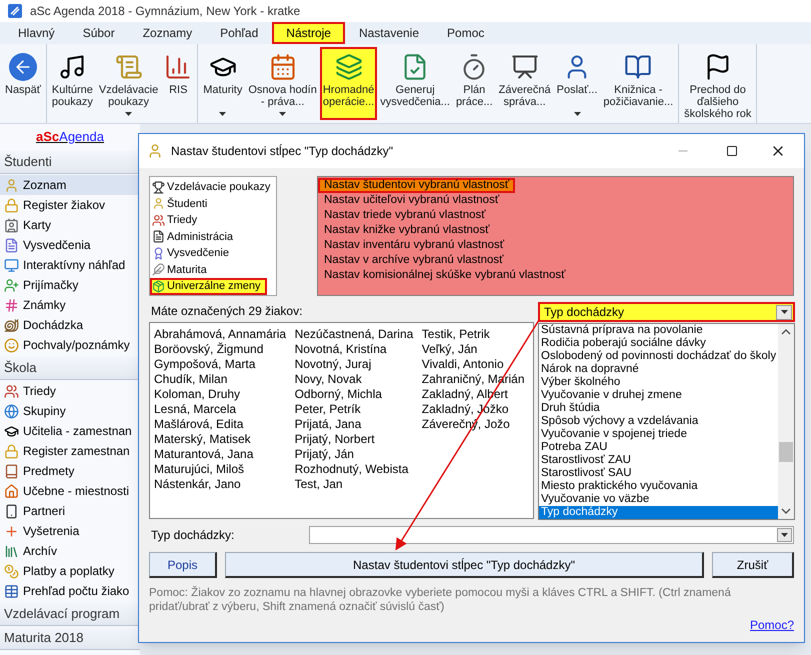  What do you see at coordinates (445, 275) in the screenshot?
I see `action-item: Nastav komisionálnej skúške vybranú vlastnosť` at bounding box center [445, 275].